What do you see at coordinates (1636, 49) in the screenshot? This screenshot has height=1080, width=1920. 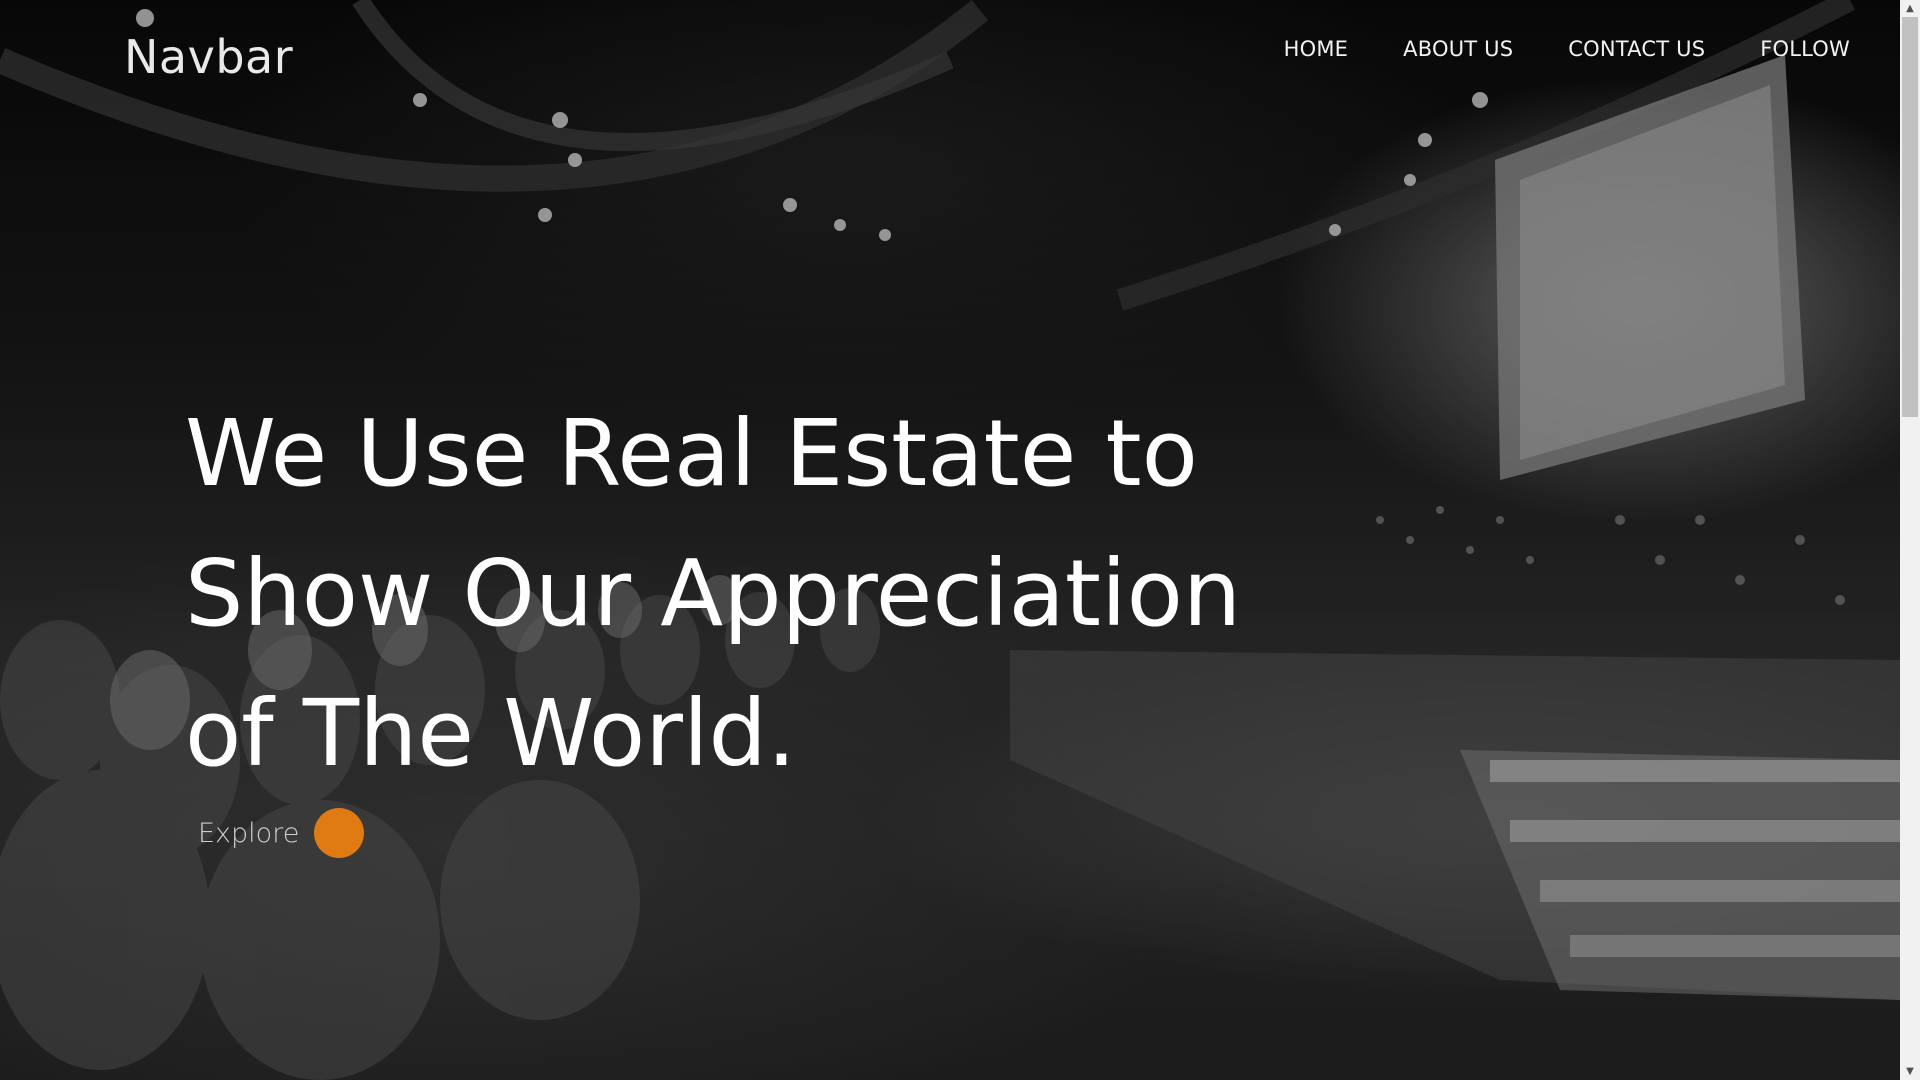 I see `nav-link-contact-us: CONTACT US` at bounding box center [1636, 49].